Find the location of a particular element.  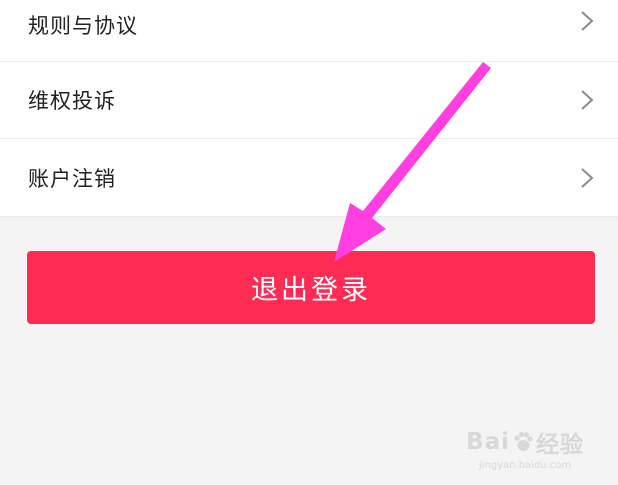

logout-button: 退出登录 is located at coordinates (311, 287).